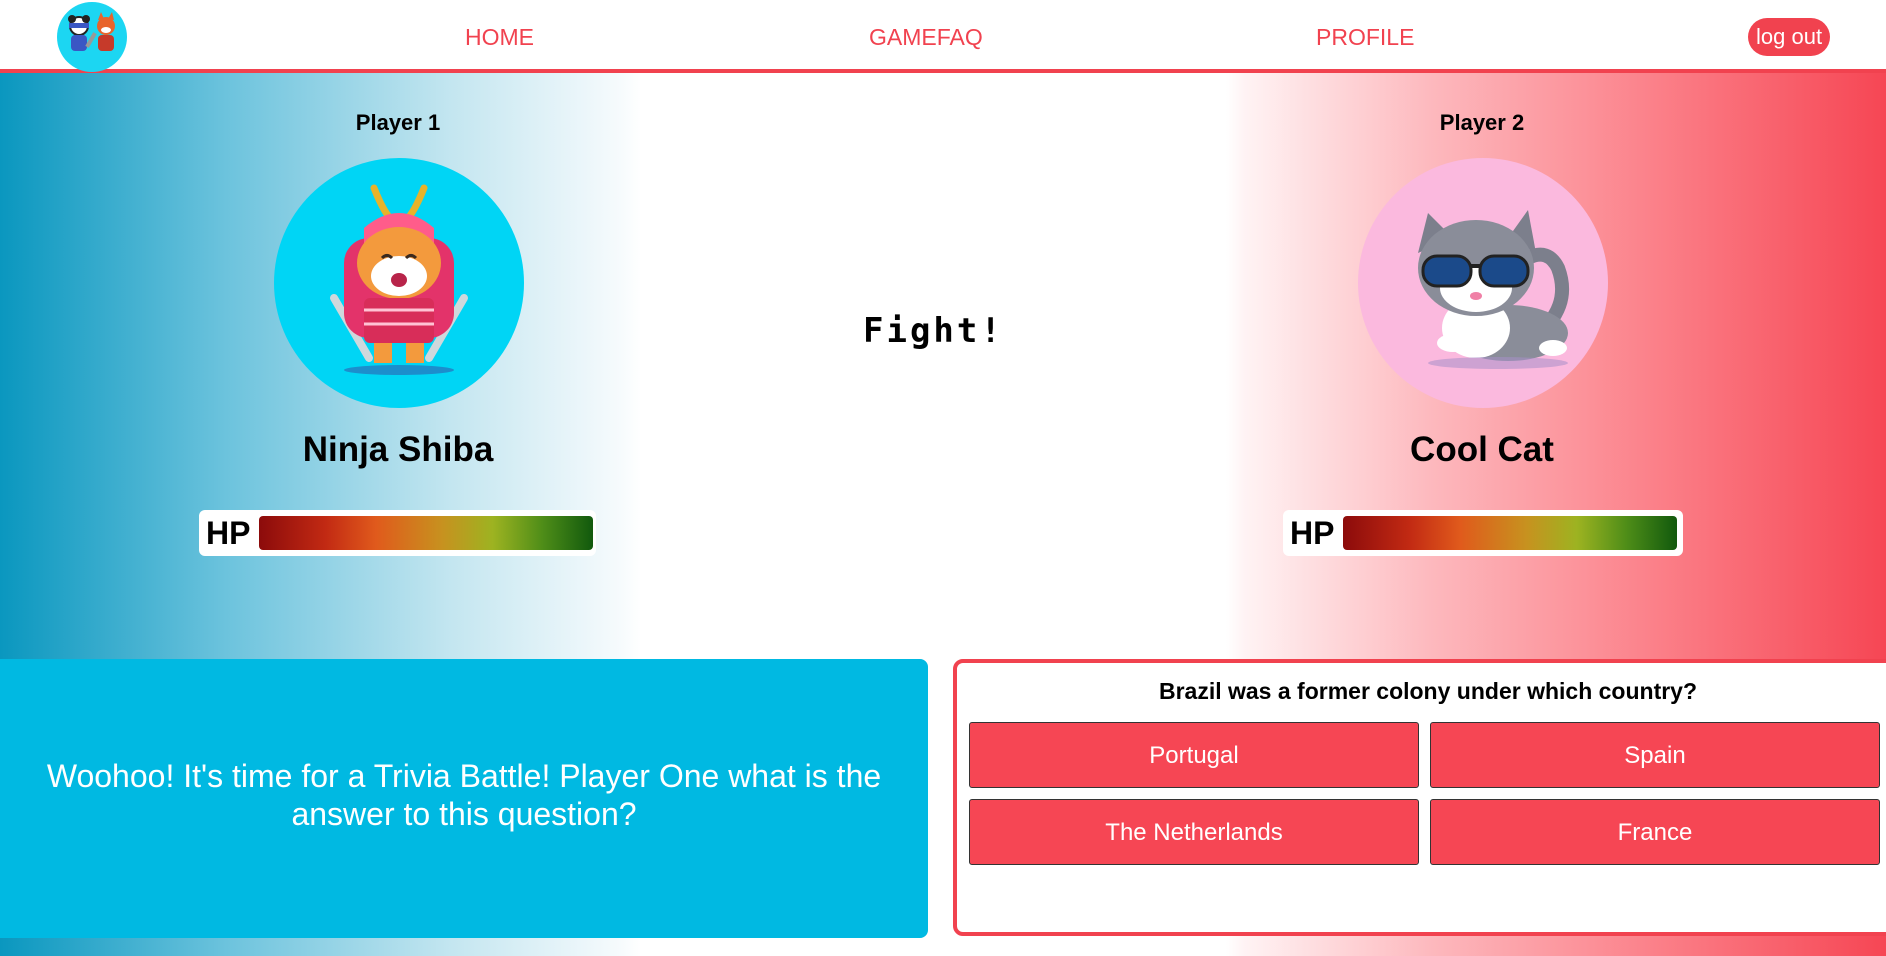 The height and width of the screenshot is (956, 1886). I want to click on top-navbar: HOME GAMEFAQ PROFILE log out, so click(943, 36).